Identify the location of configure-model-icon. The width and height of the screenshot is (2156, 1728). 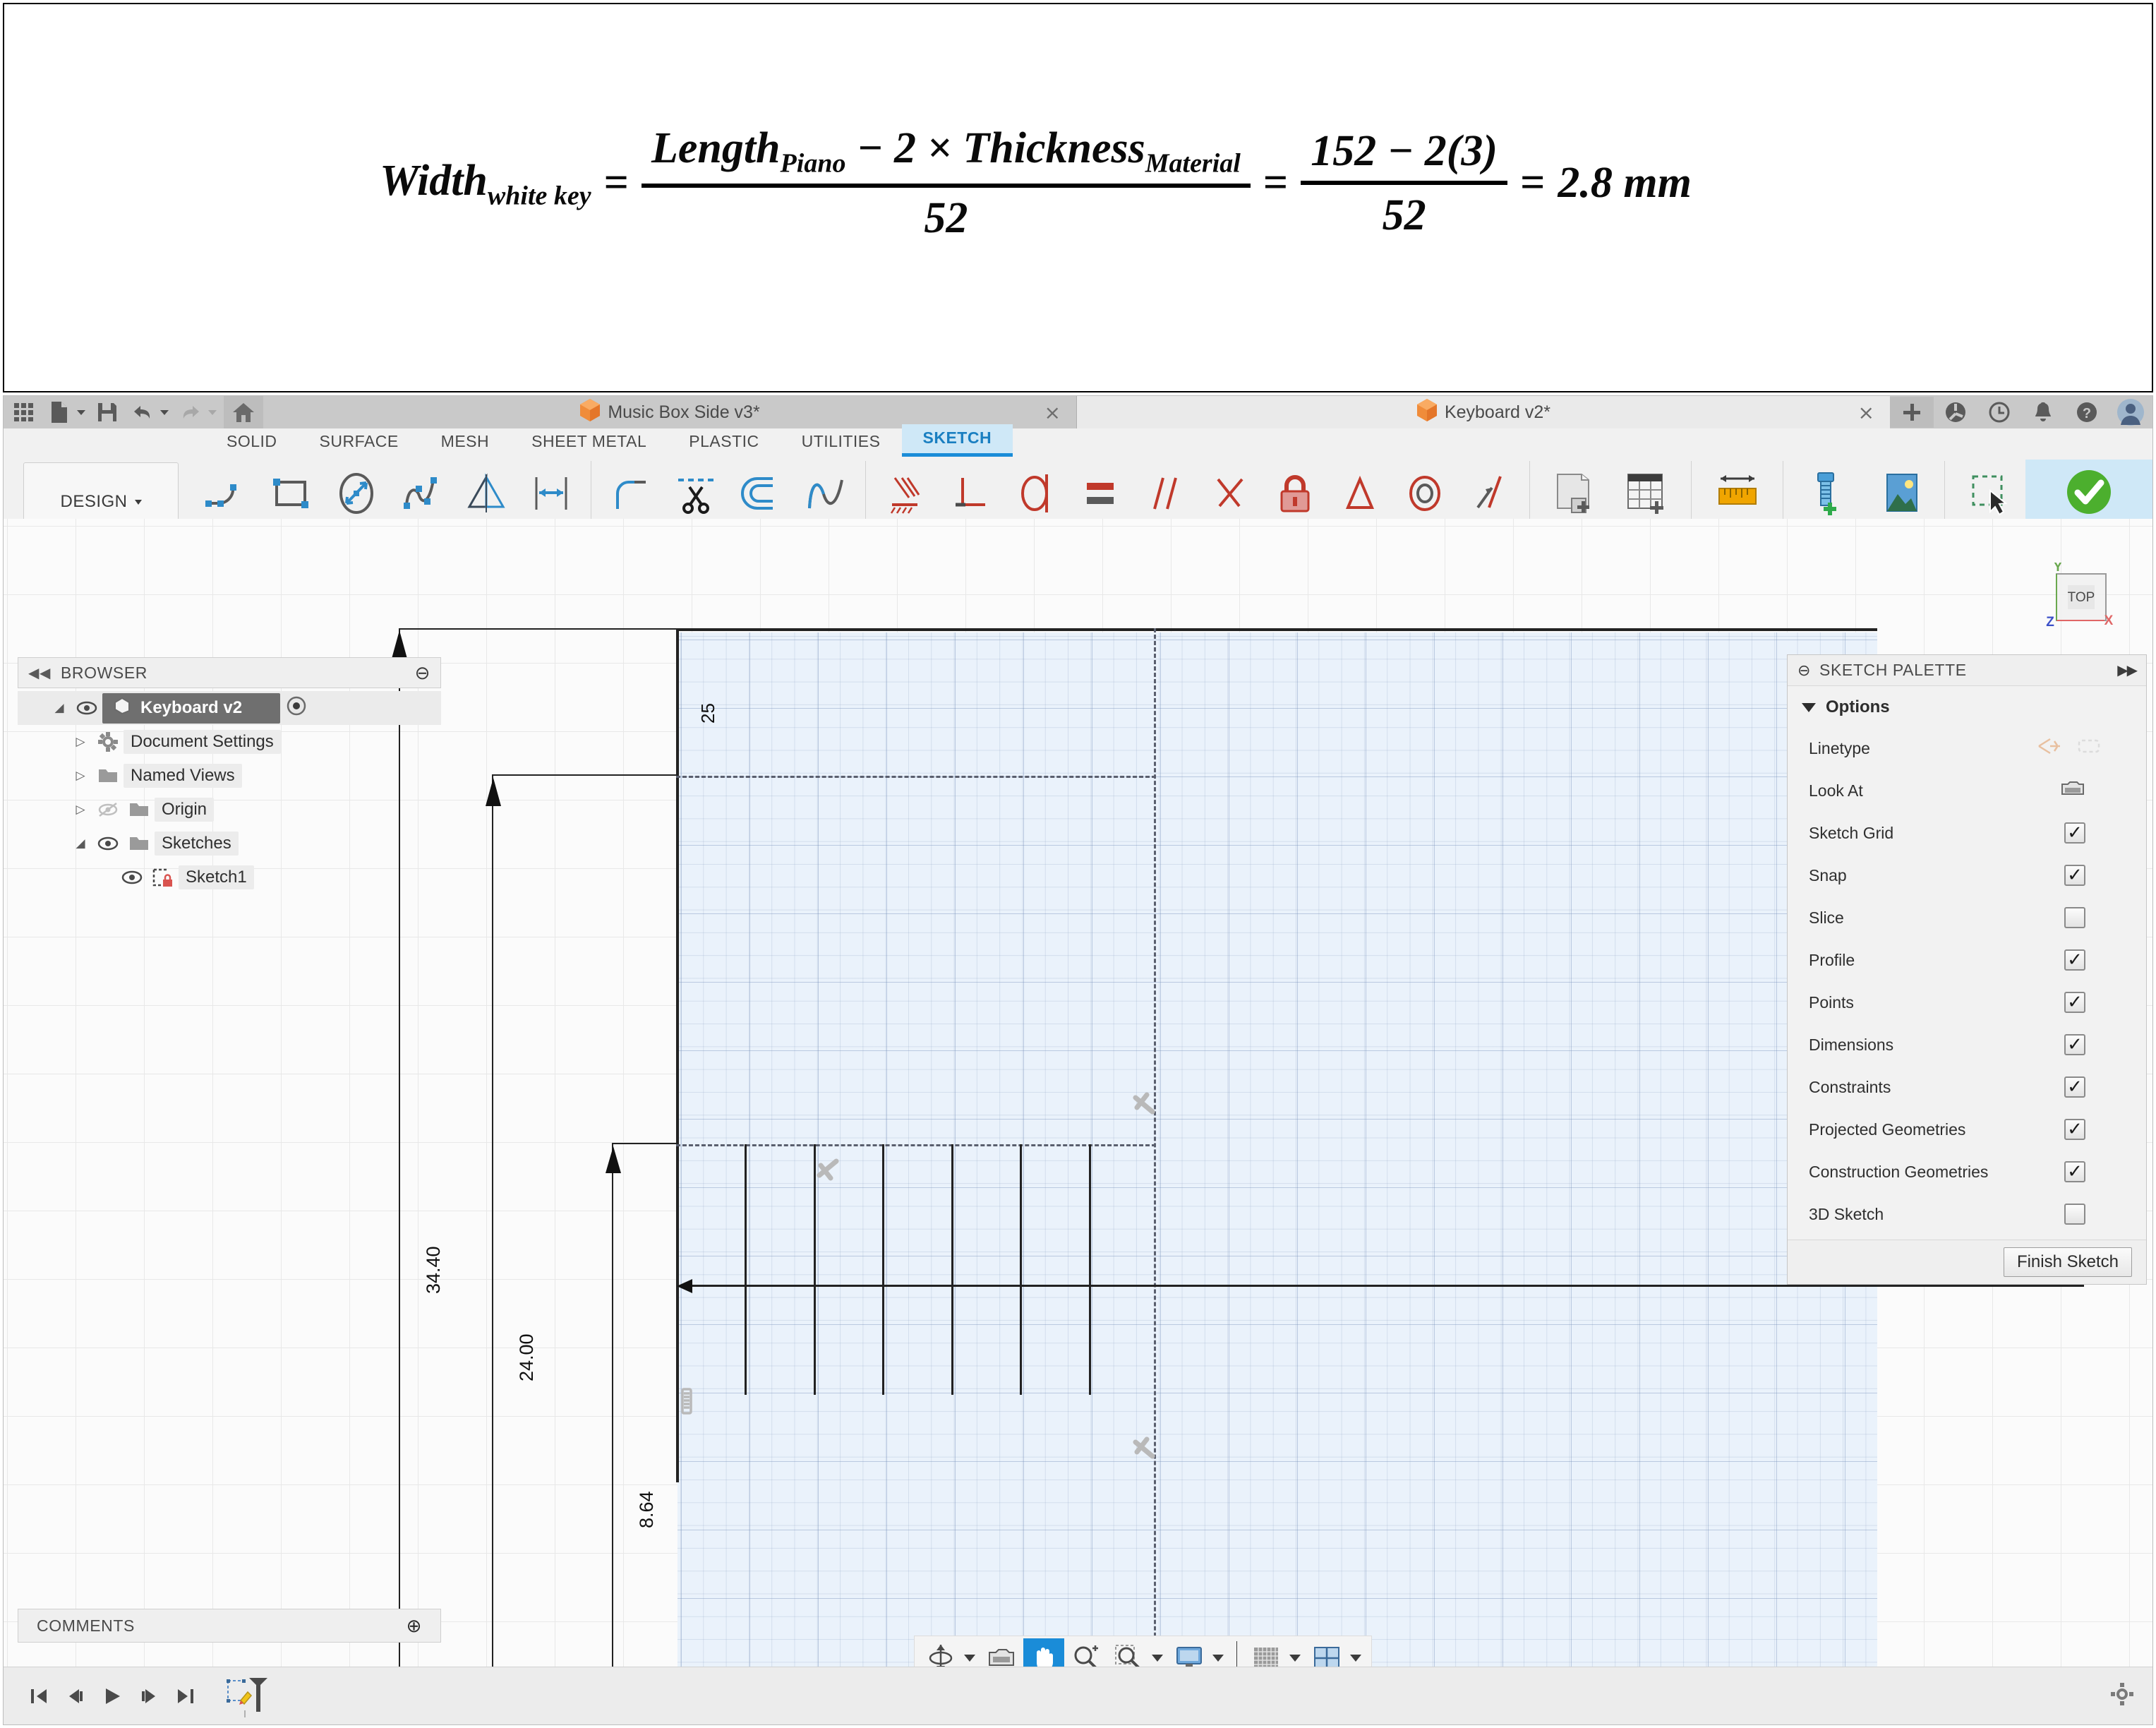
(1574, 494).